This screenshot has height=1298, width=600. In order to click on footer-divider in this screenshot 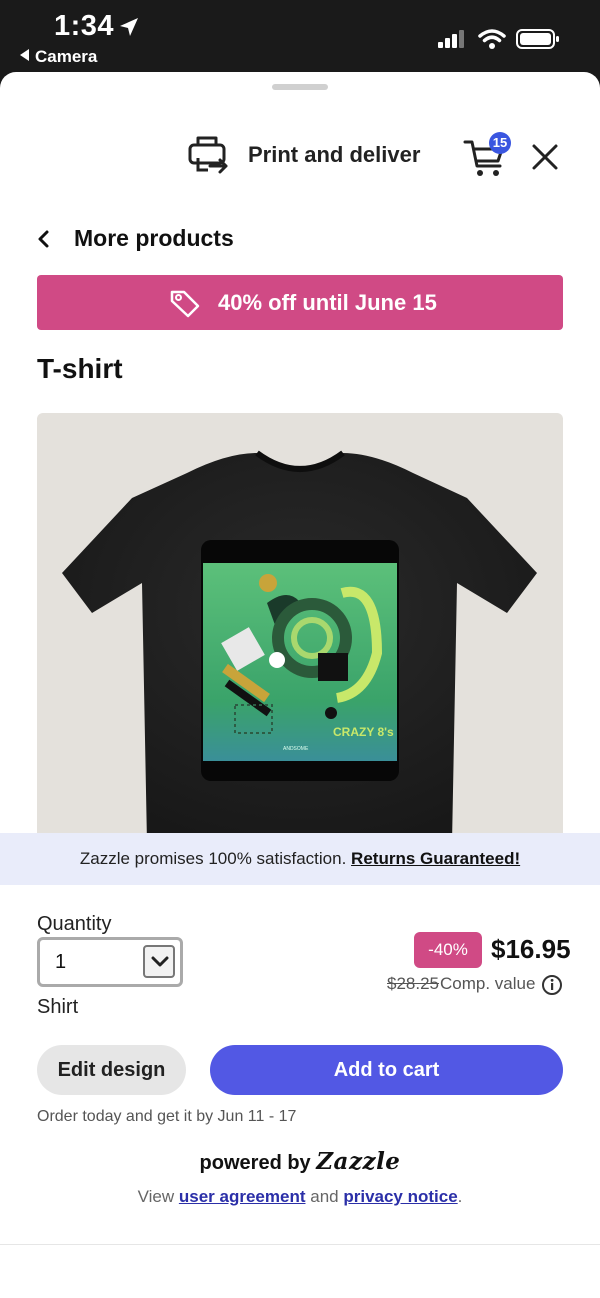, I will do `click(300, 1244)`.